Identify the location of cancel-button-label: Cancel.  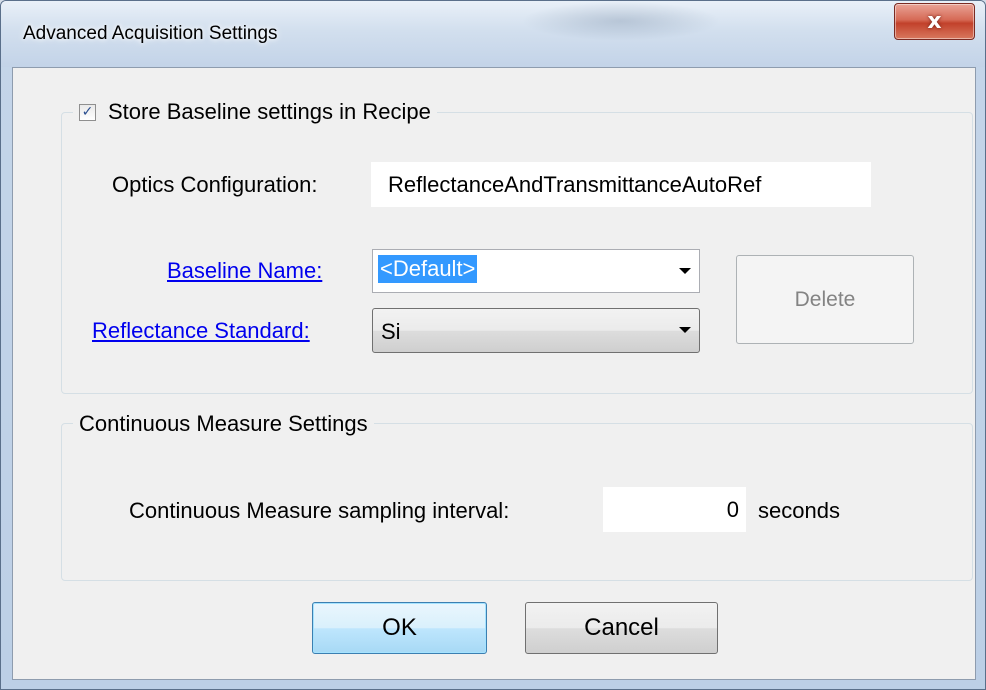
(621, 627).